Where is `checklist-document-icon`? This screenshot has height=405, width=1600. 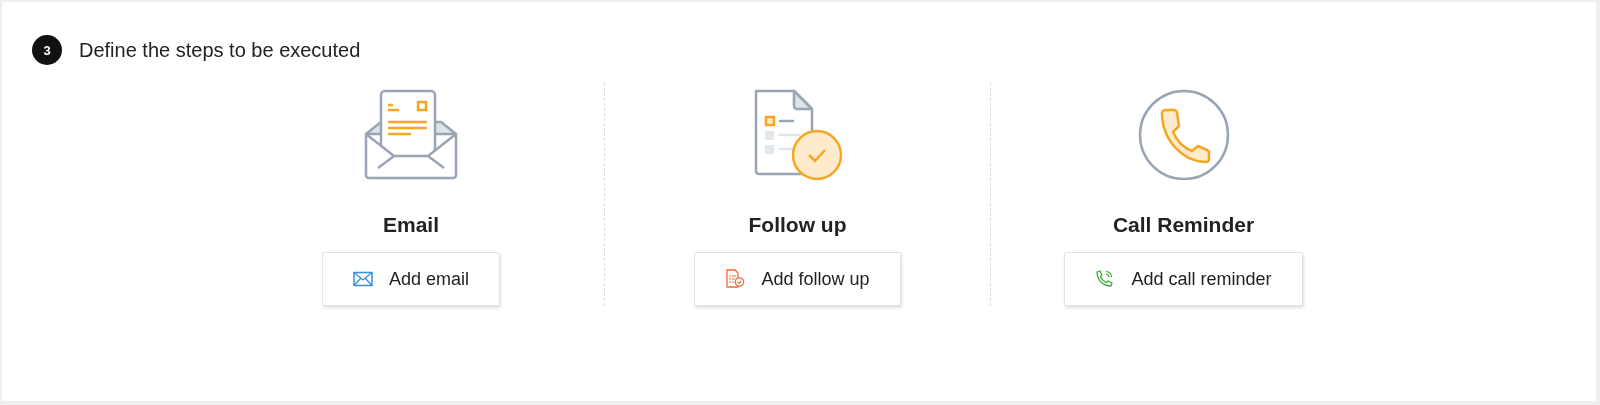 checklist-document-icon is located at coordinates (735, 279).